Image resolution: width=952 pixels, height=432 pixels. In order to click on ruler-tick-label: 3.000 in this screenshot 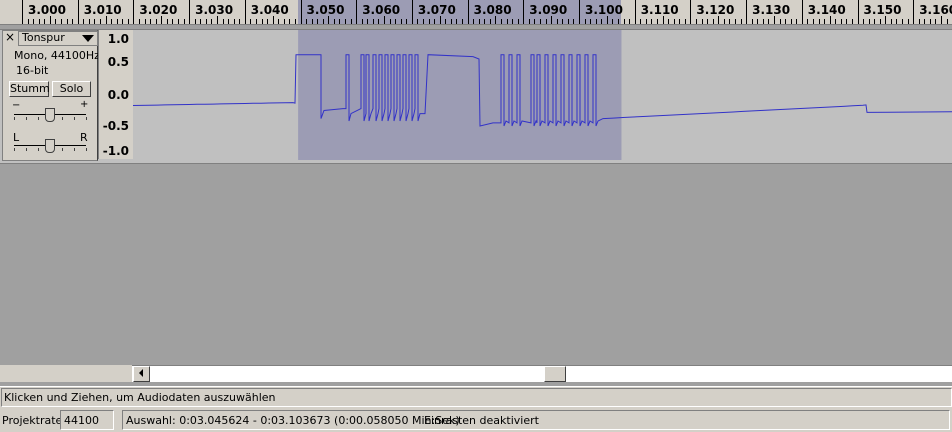, I will do `click(47, 10)`.